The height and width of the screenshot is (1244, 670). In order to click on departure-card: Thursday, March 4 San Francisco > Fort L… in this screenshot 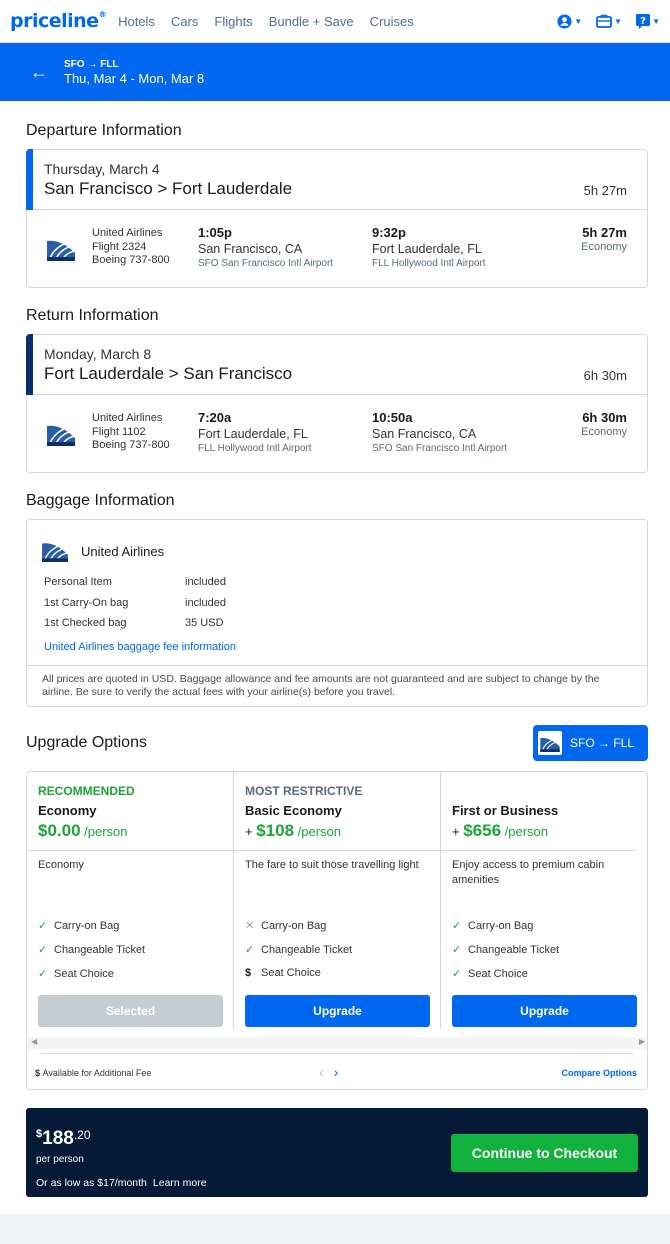, I will do `click(337, 218)`.